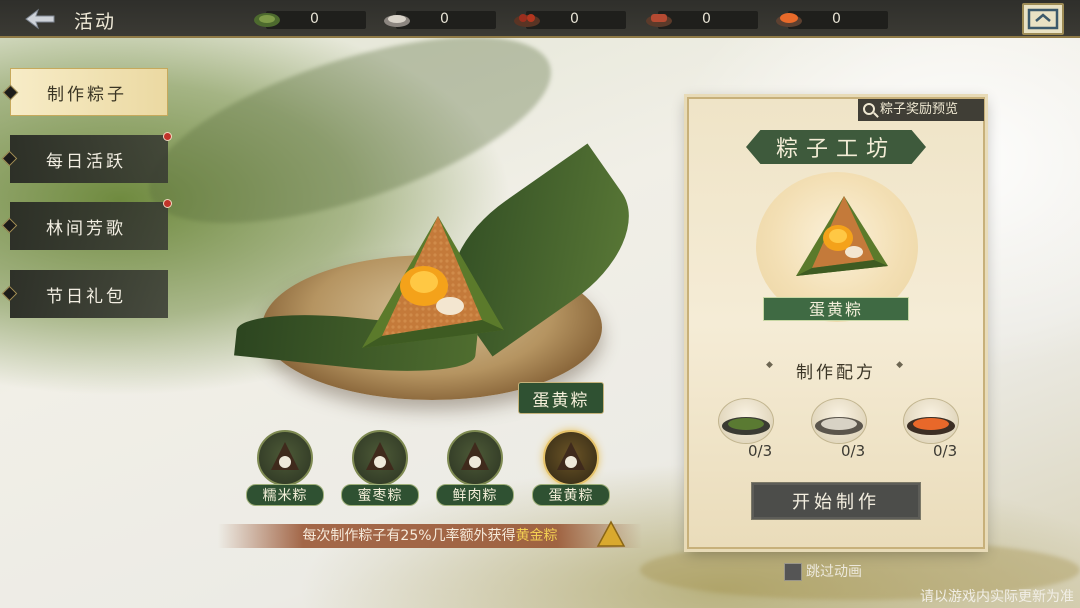  I want to click on bonus-tip: 每次制作粽子有25%几率额外获得黄金粽, so click(430, 536).